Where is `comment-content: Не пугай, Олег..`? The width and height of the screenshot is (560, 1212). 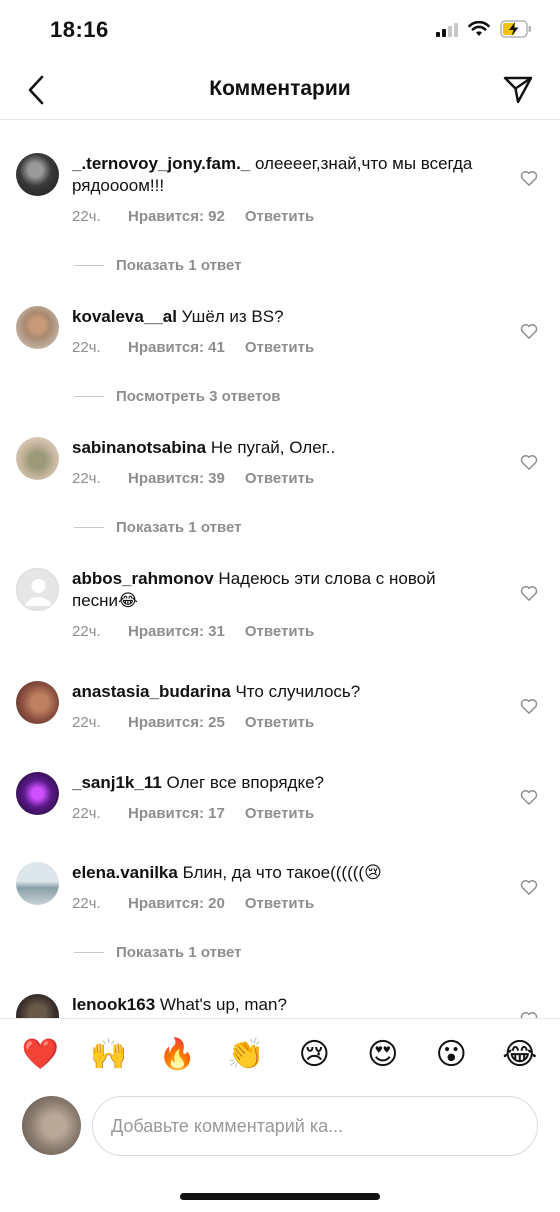
comment-content: Не пугай, Олег.. is located at coordinates (271, 447).